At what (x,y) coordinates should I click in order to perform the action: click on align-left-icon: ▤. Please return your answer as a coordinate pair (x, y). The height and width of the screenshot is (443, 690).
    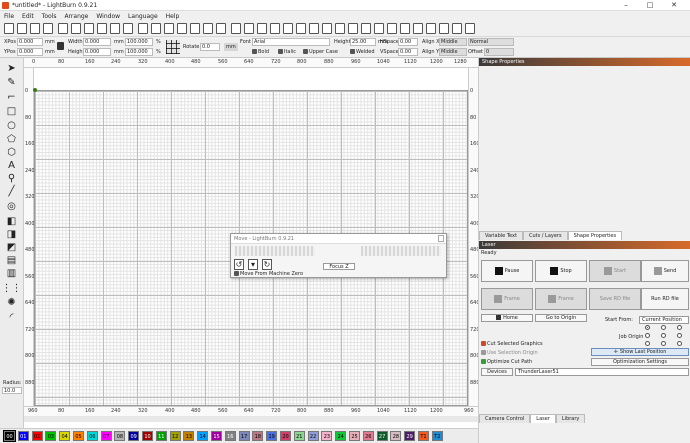
    Looking at the image, I should click on (11, 260).